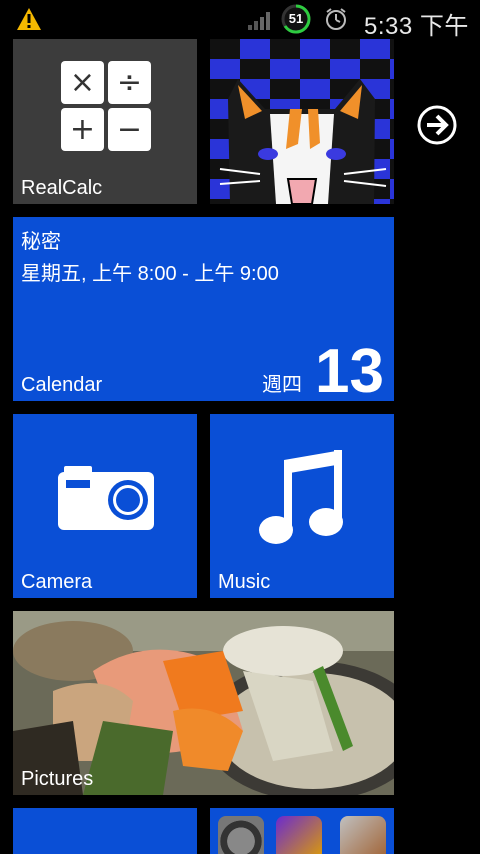 The width and height of the screenshot is (480, 854). What do you see at coordinates (437, 125) in the screenshot?
I see `arrow-right-icon` at bounding box center [437, 125].